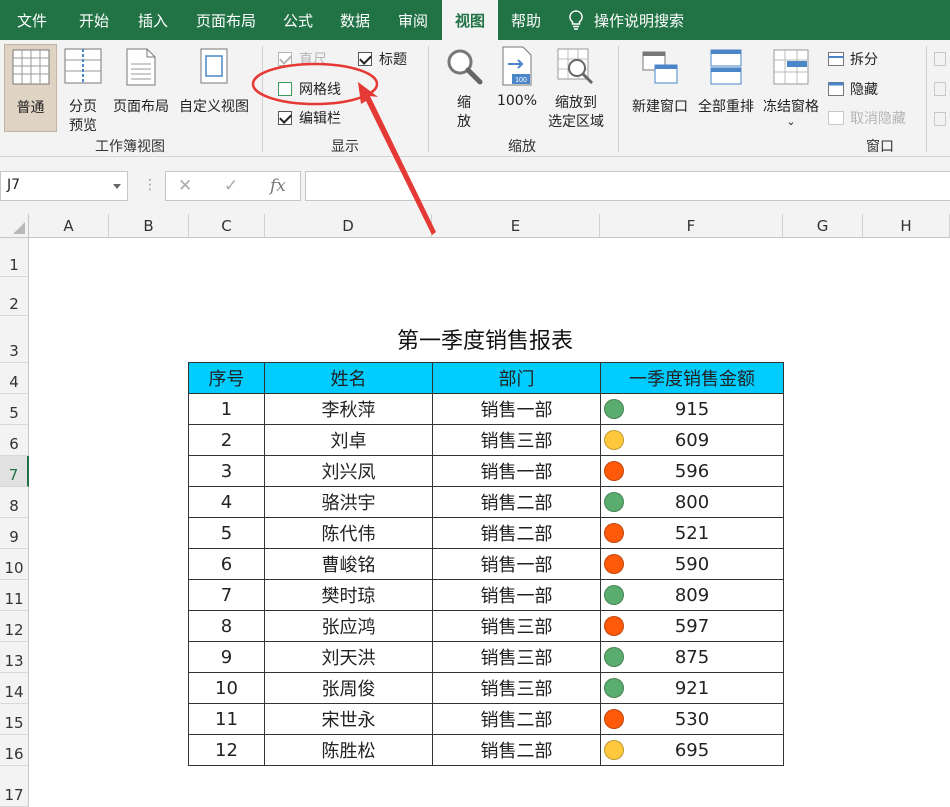  I want to click on no-cell: 7, so click(226, 595).